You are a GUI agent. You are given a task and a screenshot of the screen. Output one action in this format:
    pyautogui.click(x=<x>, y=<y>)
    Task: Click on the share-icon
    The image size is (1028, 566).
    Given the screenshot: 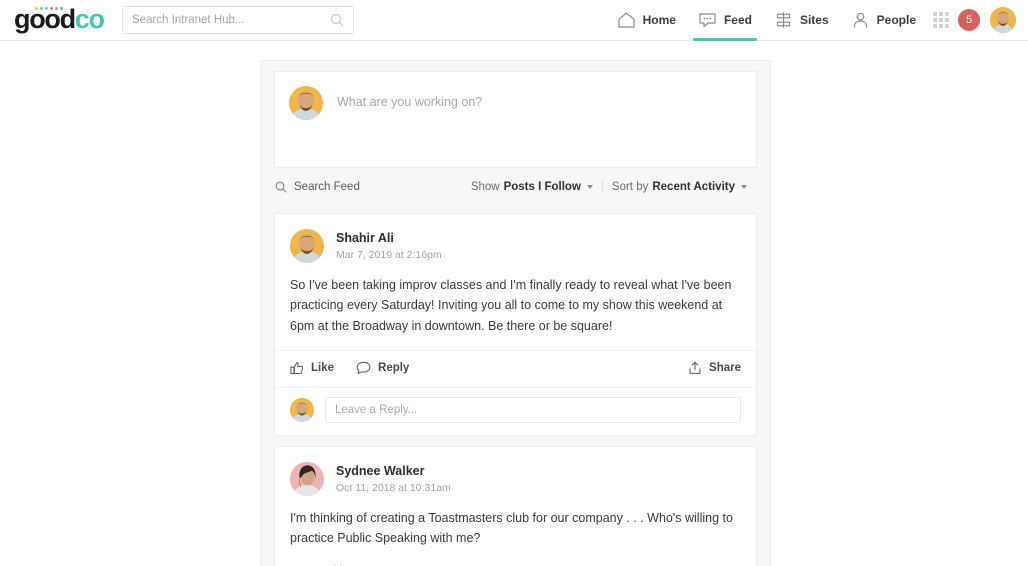 What is the action you would take?
    pyautogui.click(x=695, y=368)
    